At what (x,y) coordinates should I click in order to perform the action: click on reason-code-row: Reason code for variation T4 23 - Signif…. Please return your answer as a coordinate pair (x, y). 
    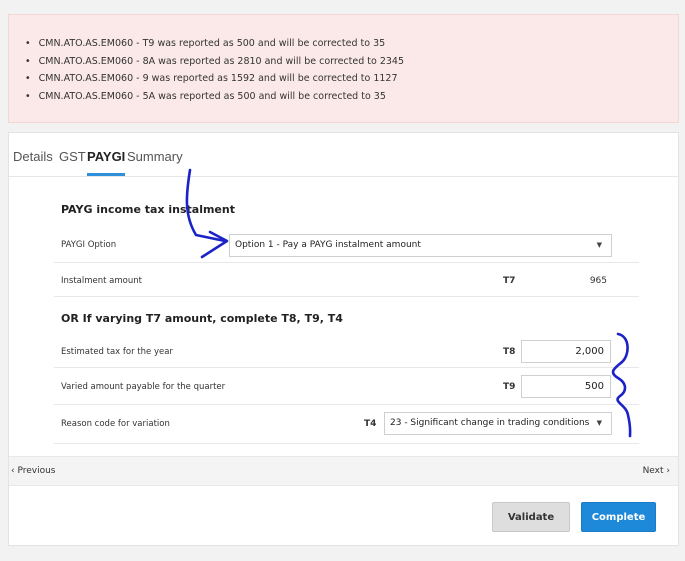
    Looking at the image, I should click on (346, 424).